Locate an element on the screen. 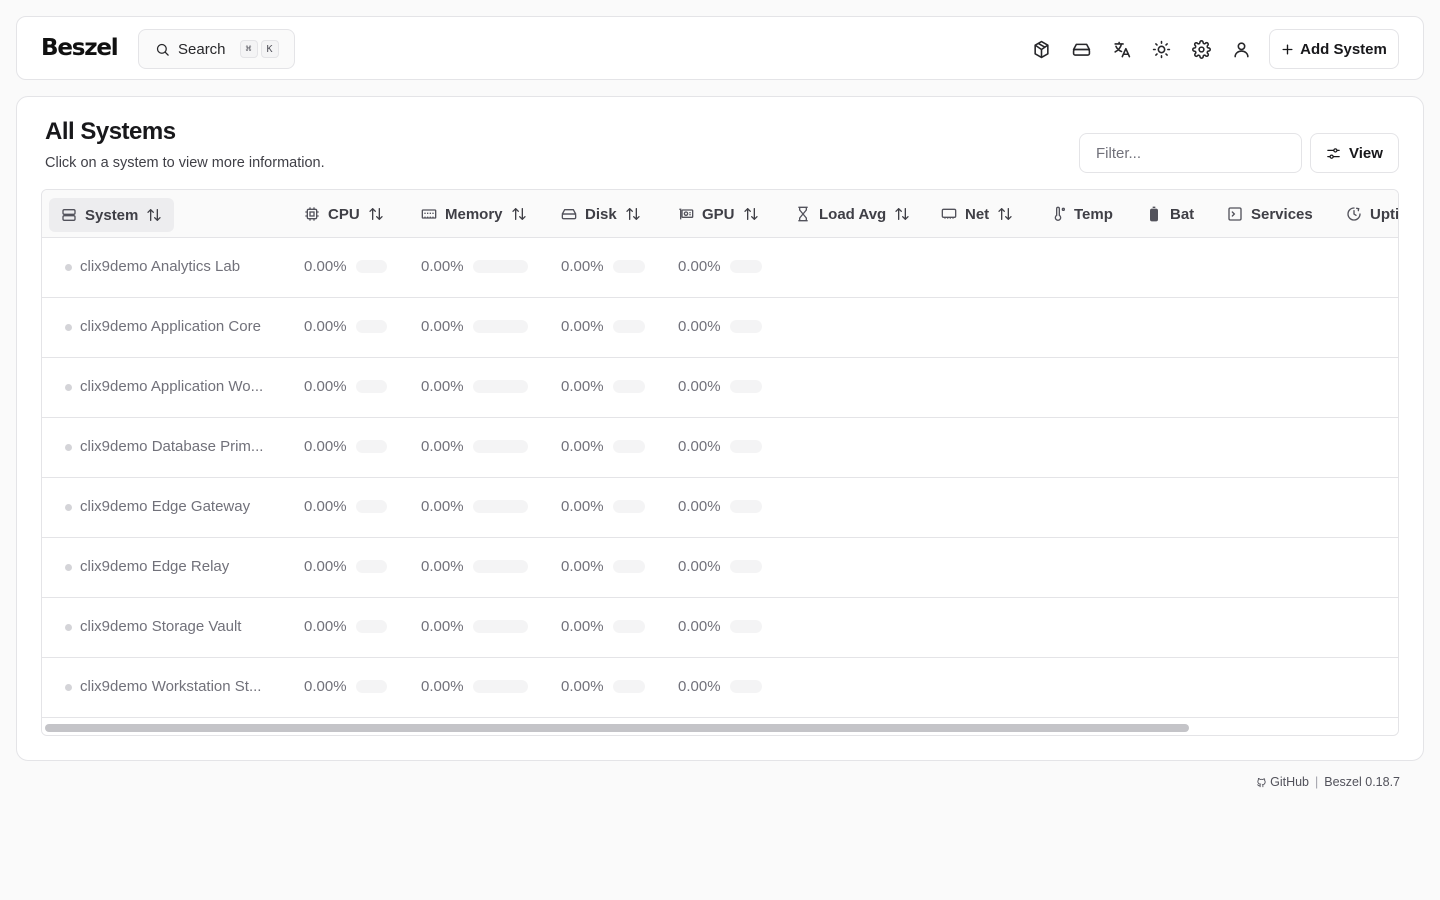 Image resolution: width=1440 pixels, height=900 pixels. column-header-uptime: Upti is located at coordinates (1372, 214).